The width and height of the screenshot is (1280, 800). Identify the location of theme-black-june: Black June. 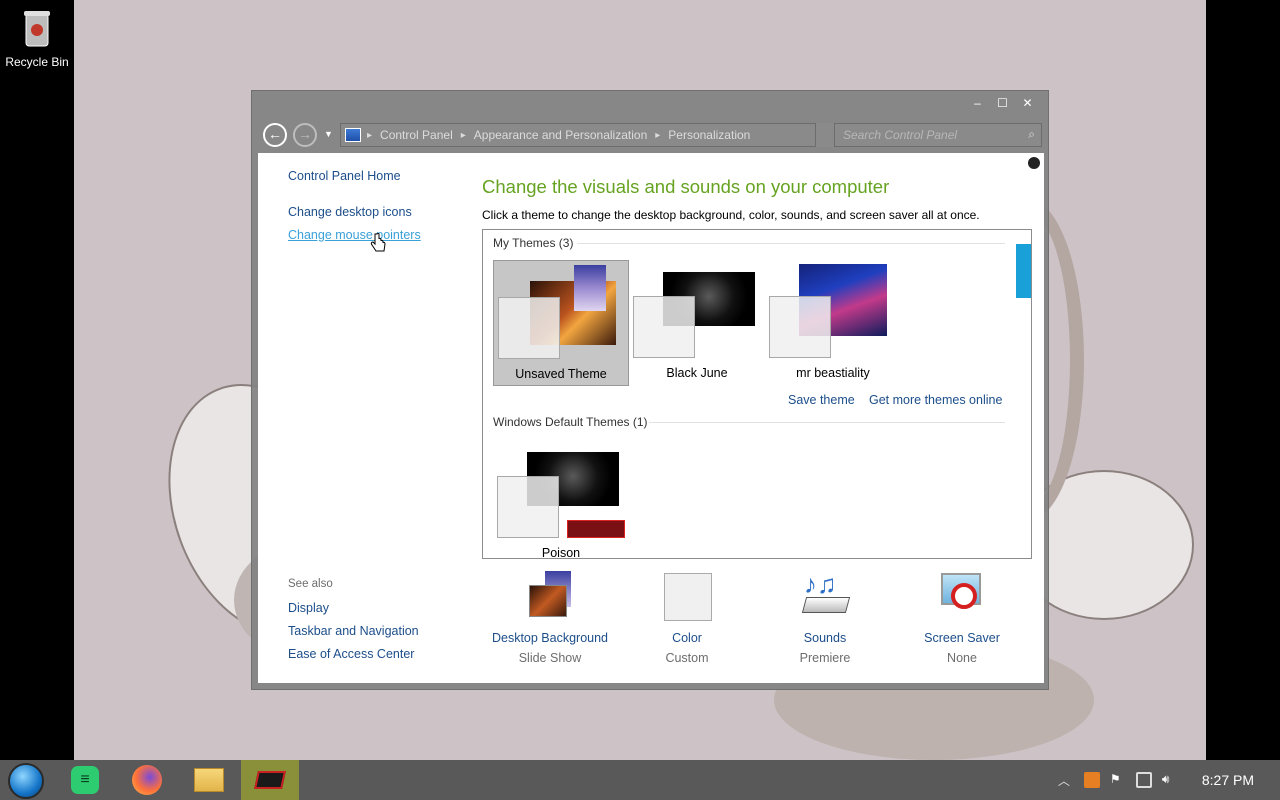
(697, 323).